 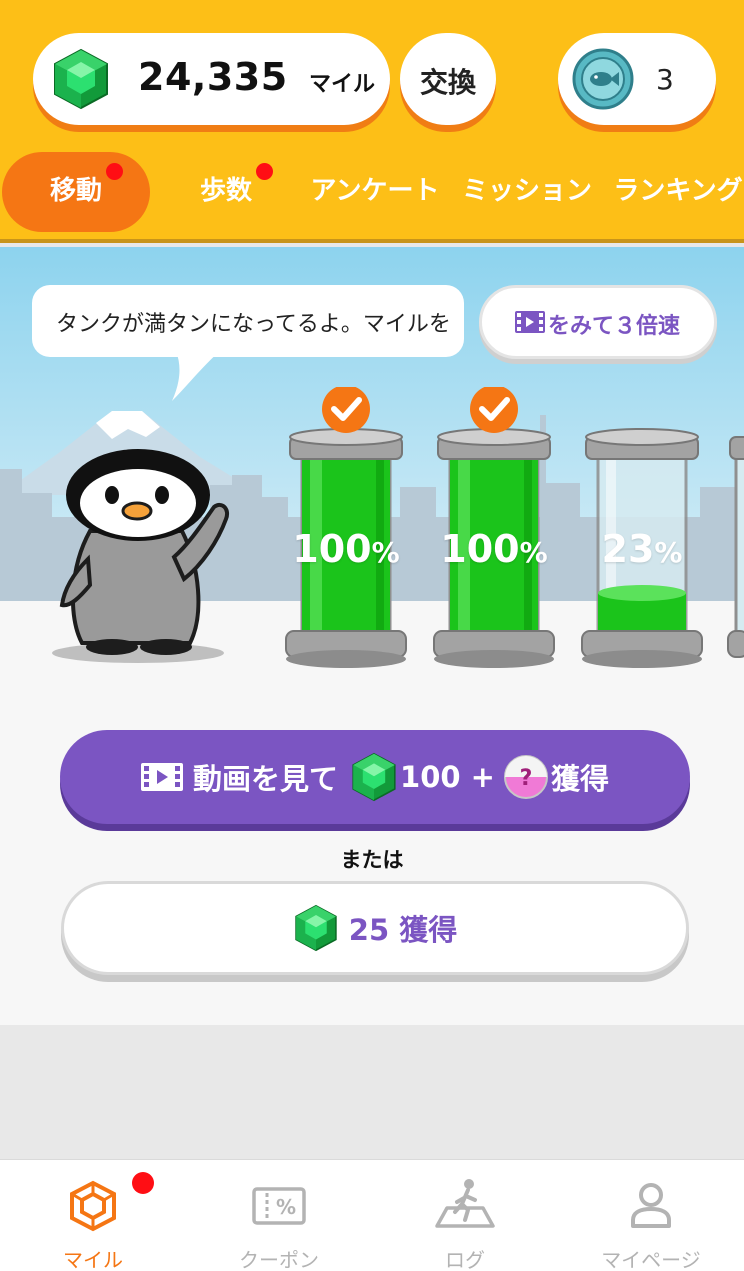 I want to click on exchange-label: 交換, so click(x=447, y=82).